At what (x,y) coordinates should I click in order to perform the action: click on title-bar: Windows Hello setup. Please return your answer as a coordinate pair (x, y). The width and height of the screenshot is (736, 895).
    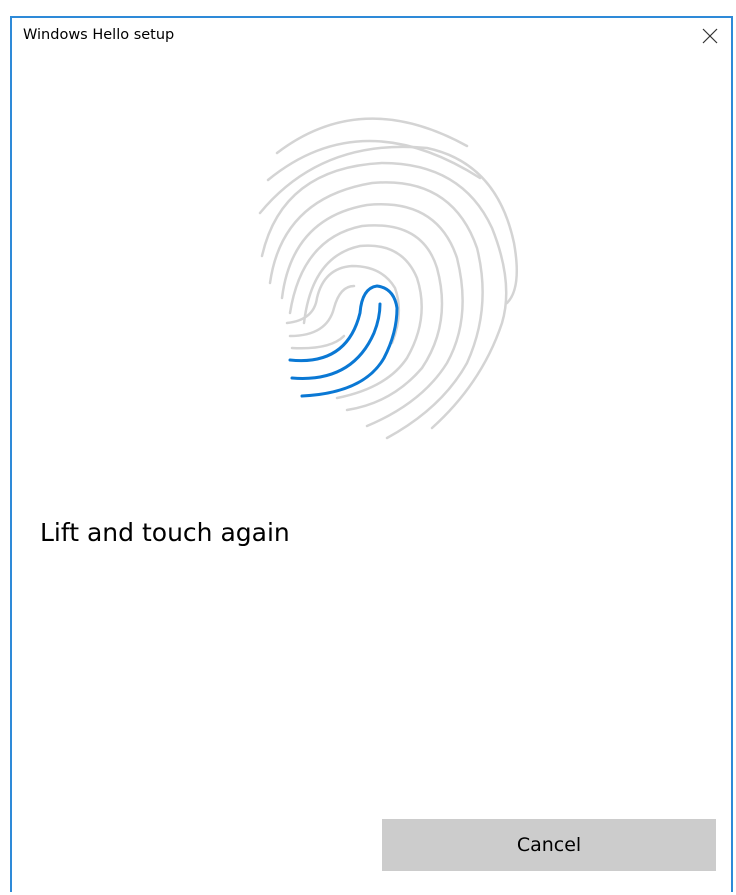
    Looking at the image, I should click on (371, 37).